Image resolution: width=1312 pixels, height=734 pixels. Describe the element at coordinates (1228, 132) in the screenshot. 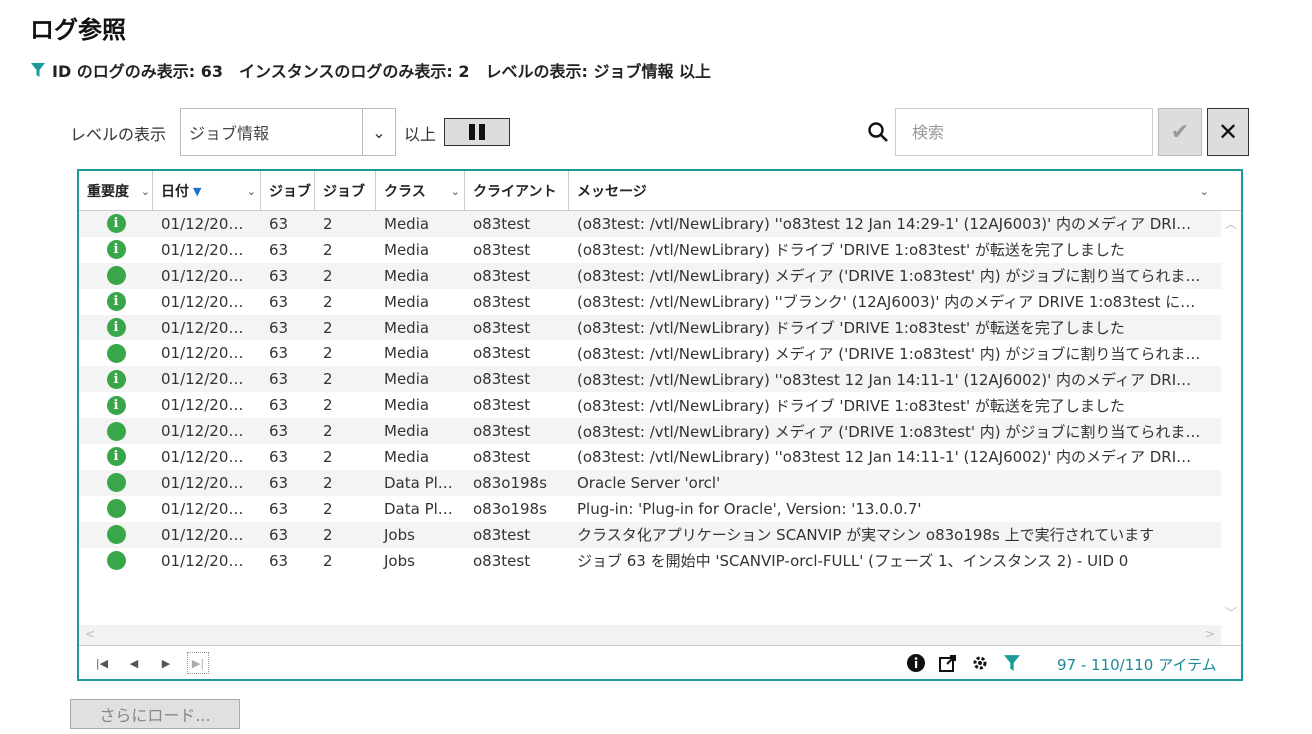

I see `clear-search-button: ✕` at that location.